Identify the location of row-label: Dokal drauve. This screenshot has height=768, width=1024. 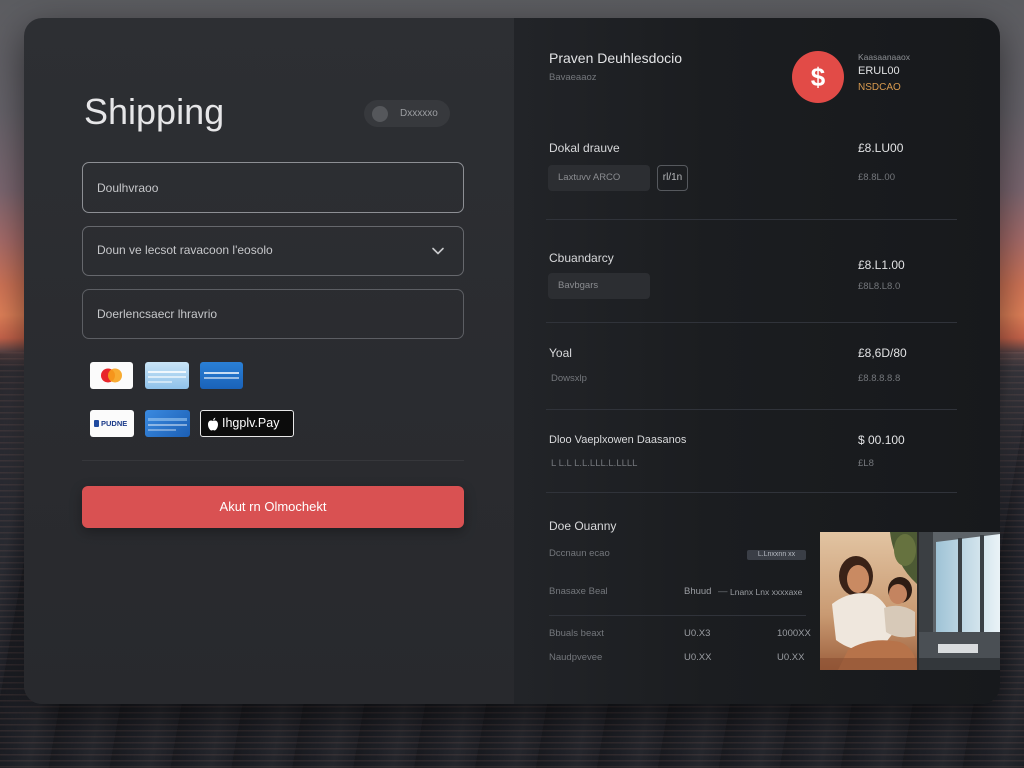
(584, 148).